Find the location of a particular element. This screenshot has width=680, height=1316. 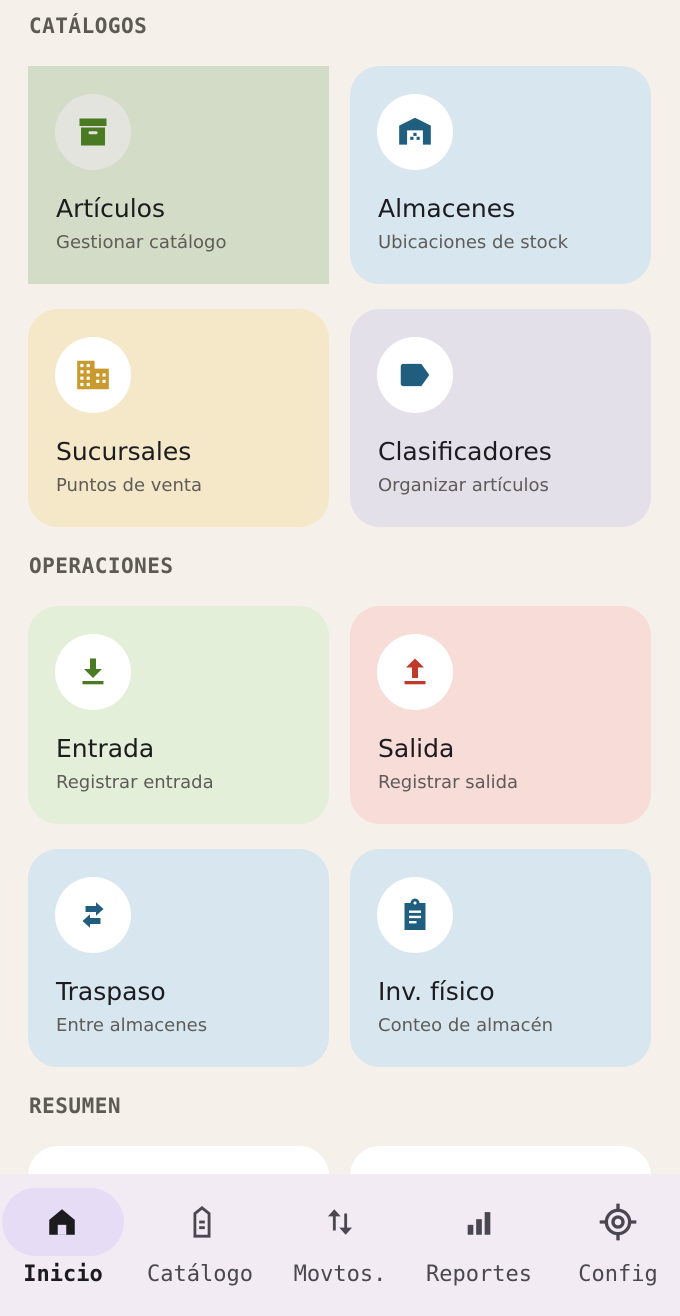

card-title: Sucursales is located at coordinates (124, 451).